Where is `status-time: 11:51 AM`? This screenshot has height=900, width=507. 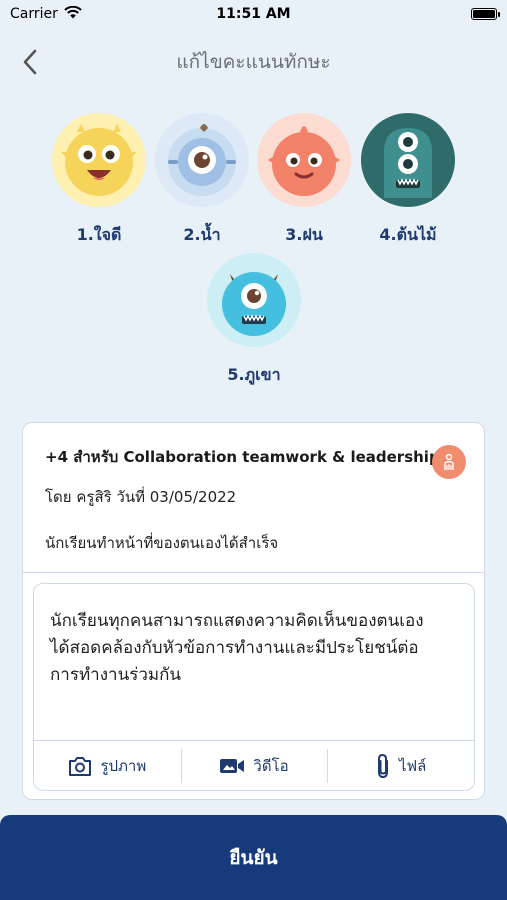
status-time: 11:51 AM is located at coordinates (253, 14).